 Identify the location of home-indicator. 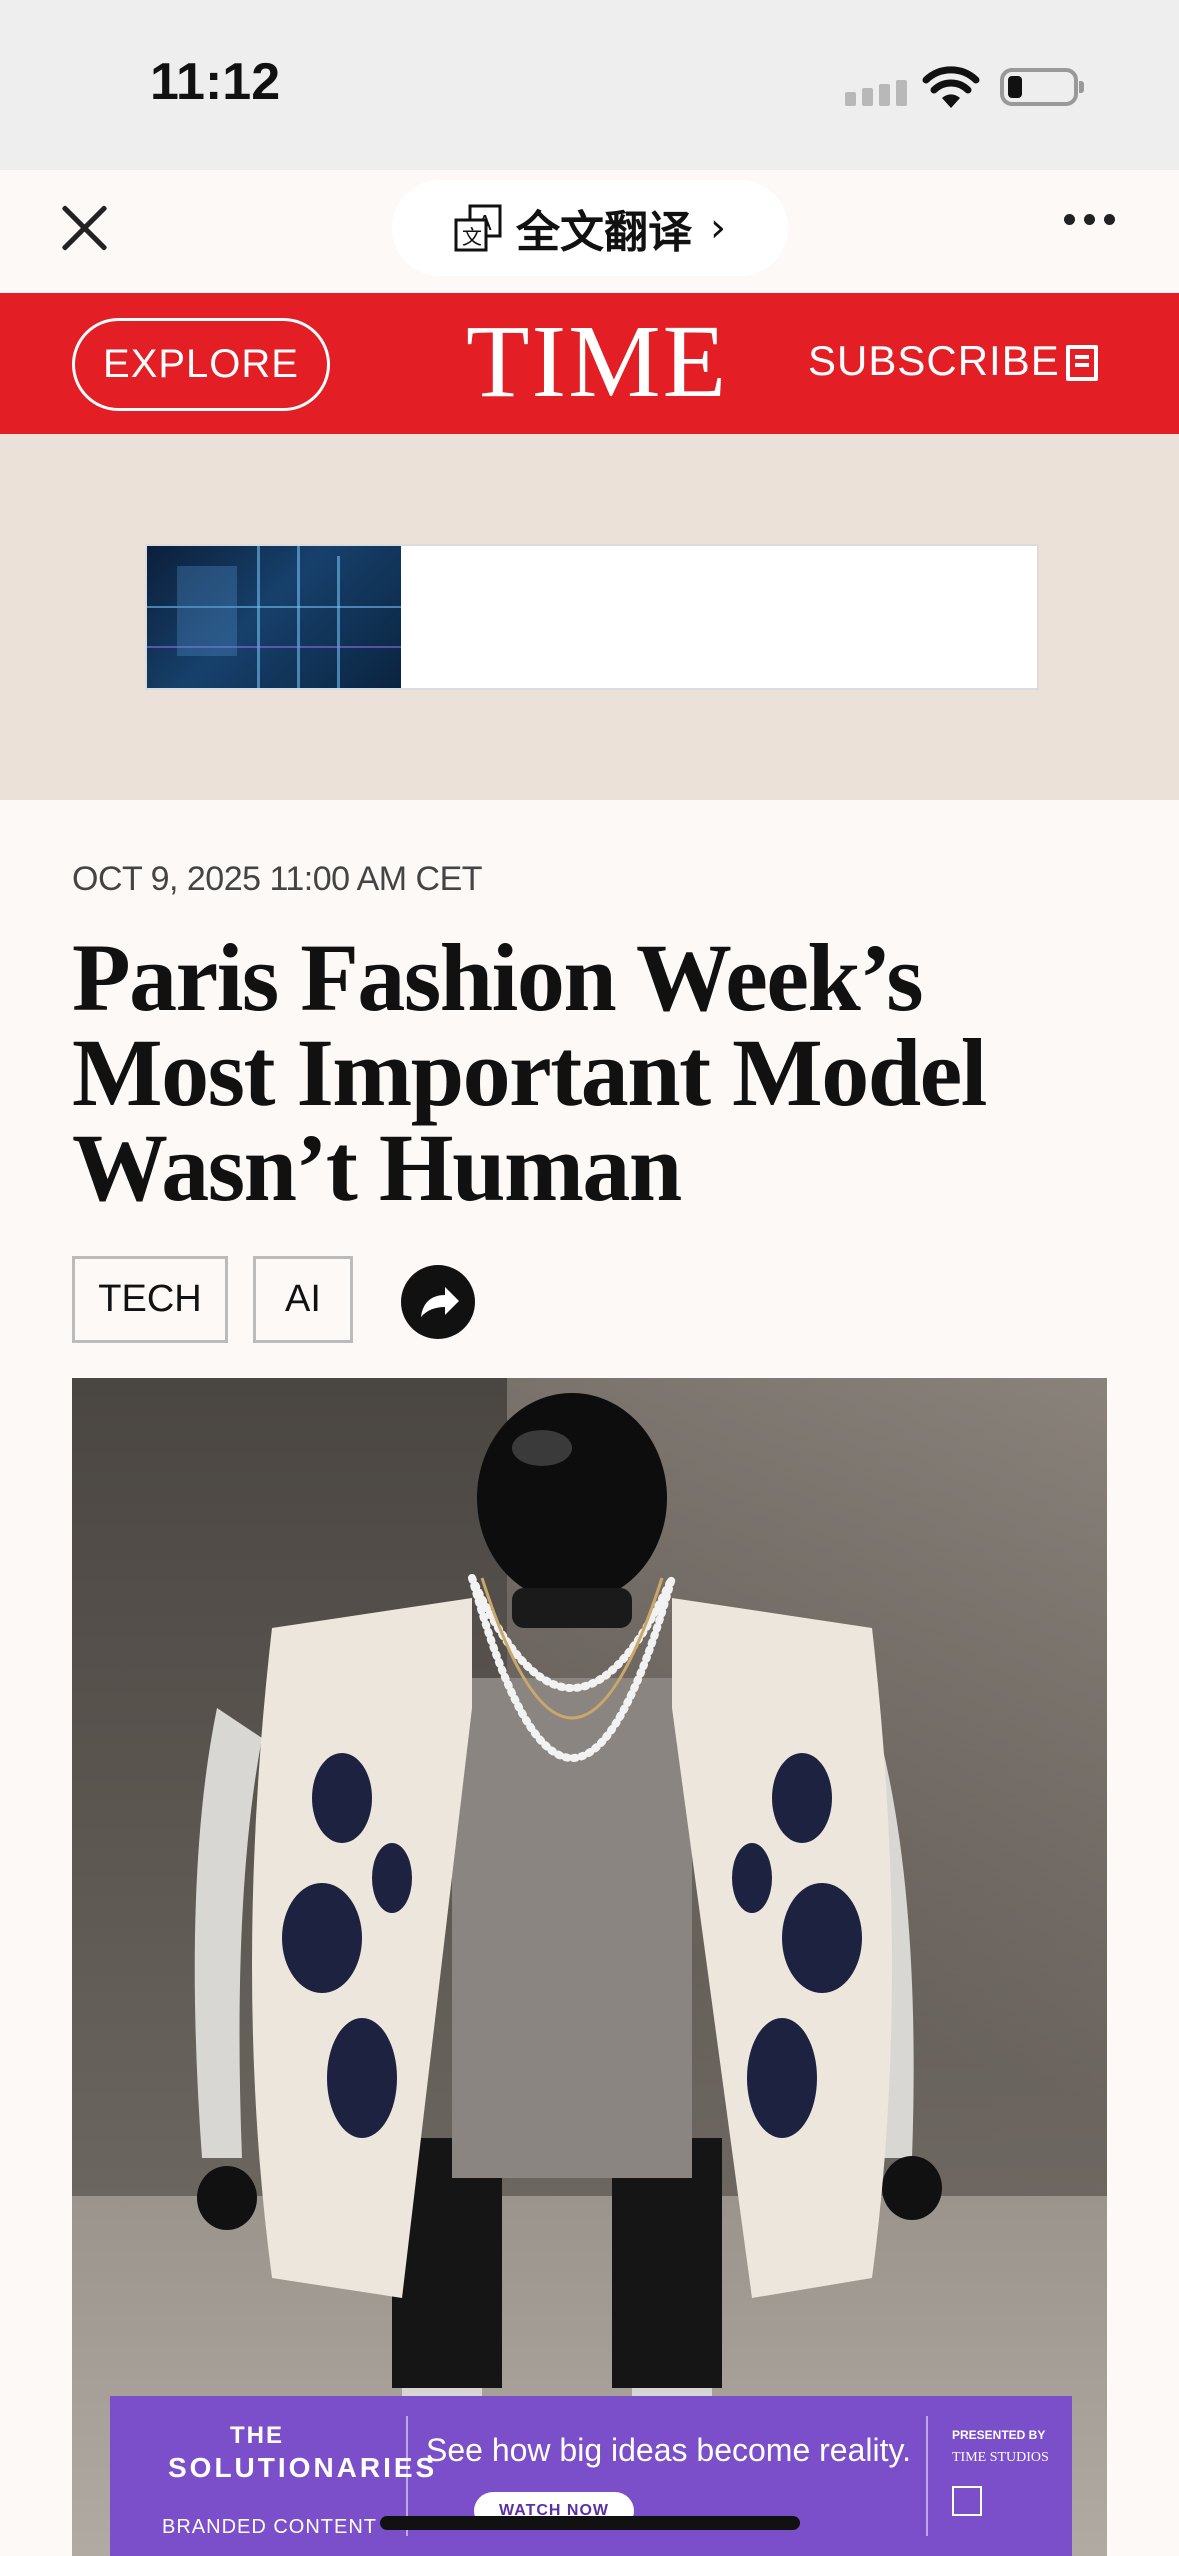
(590, 2523).